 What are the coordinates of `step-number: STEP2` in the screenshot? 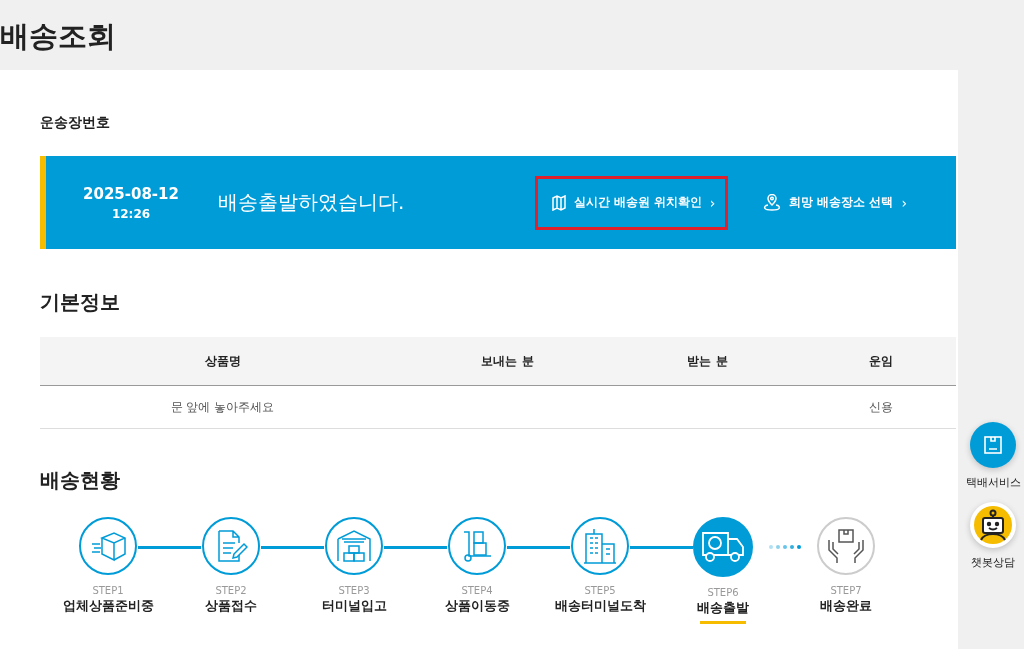 It's located at (231, 590).